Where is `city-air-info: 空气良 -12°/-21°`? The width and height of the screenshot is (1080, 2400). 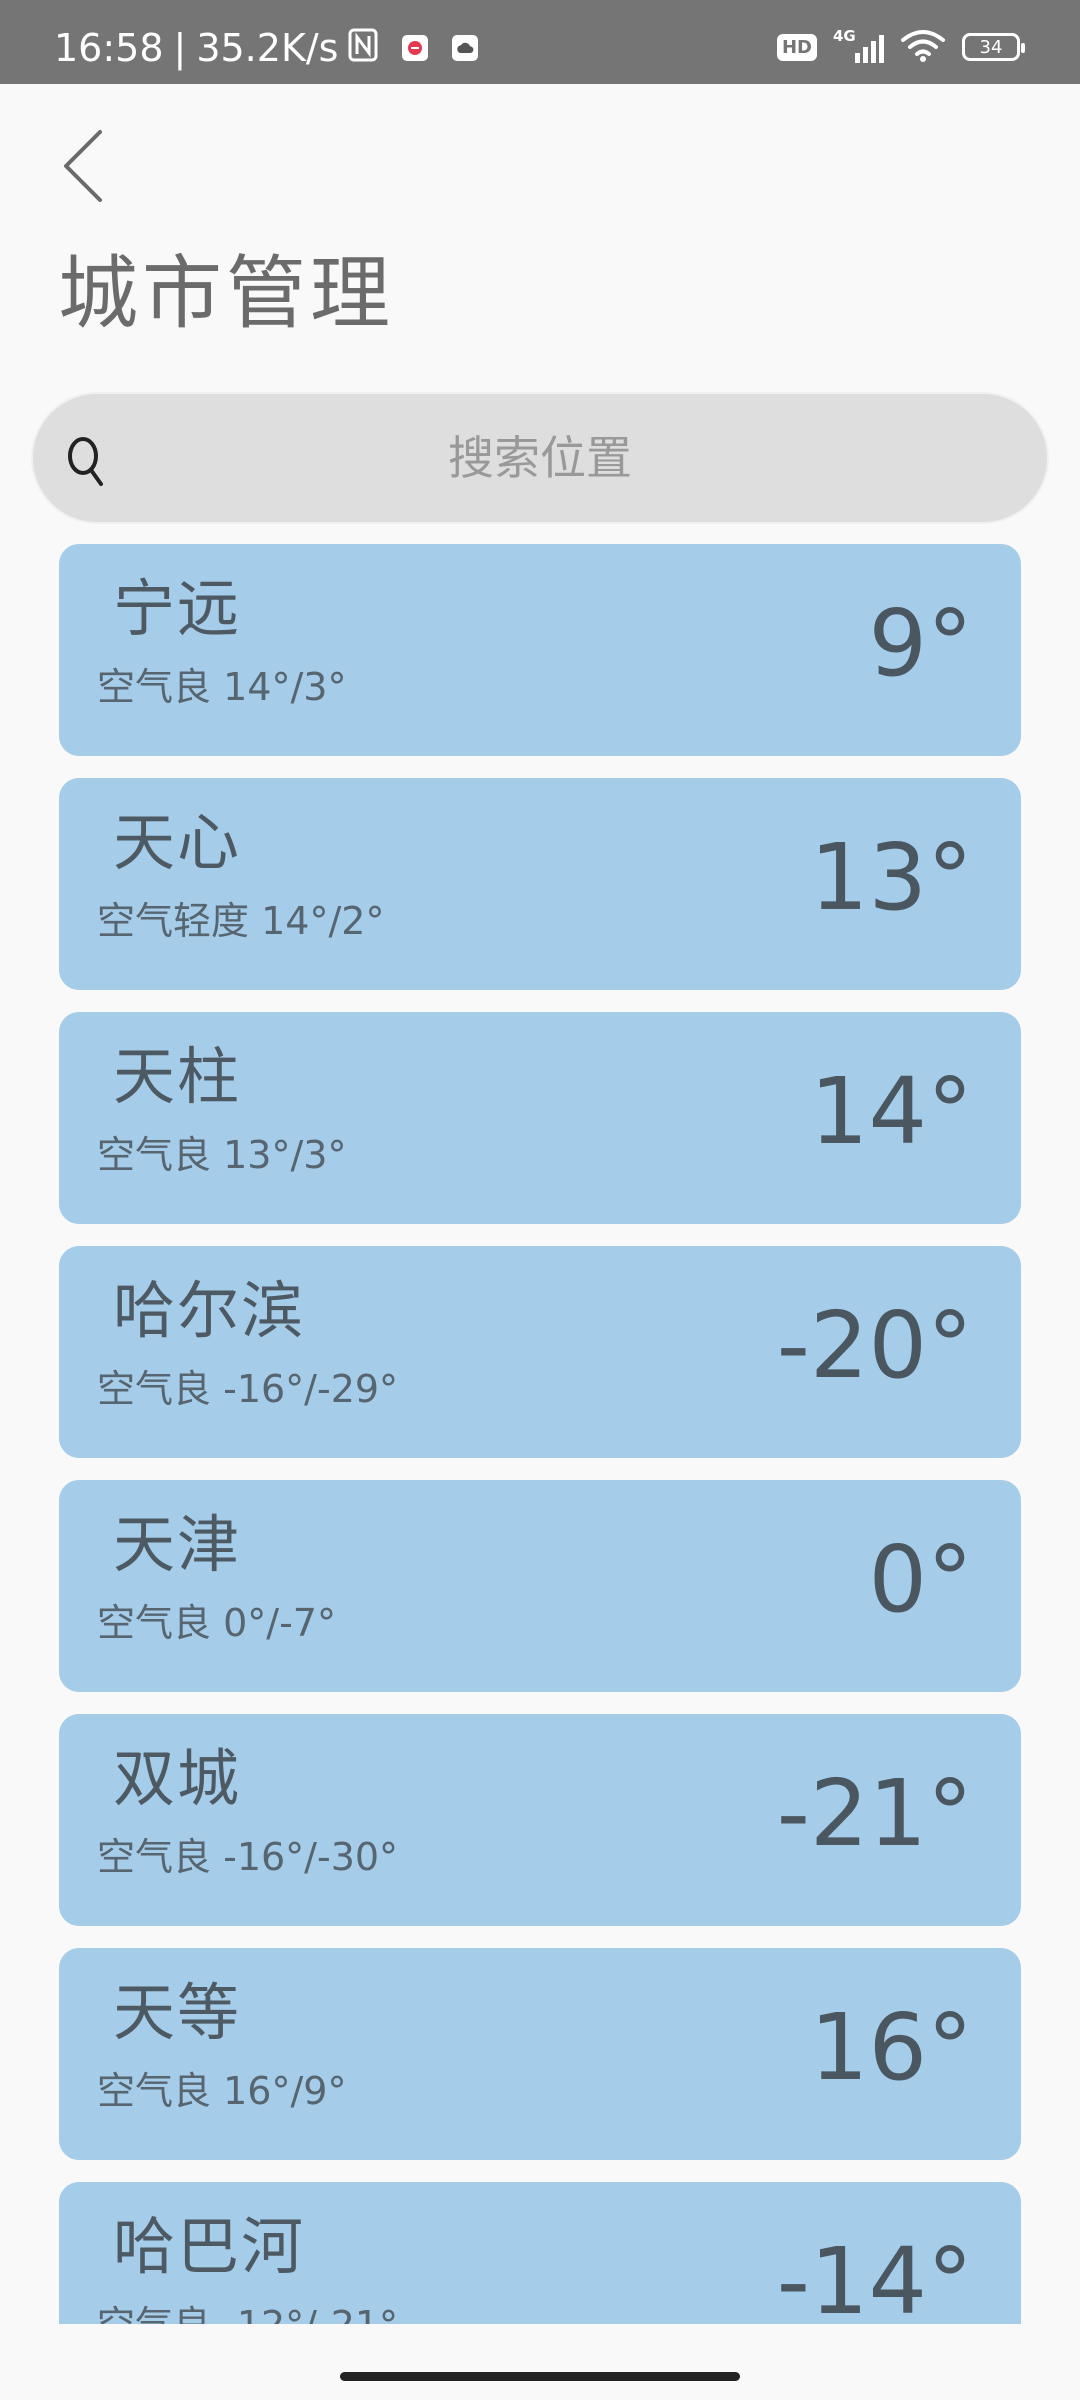 city-air-info: 空气良 -12°/-21° is located at coordinates (247, 2315).